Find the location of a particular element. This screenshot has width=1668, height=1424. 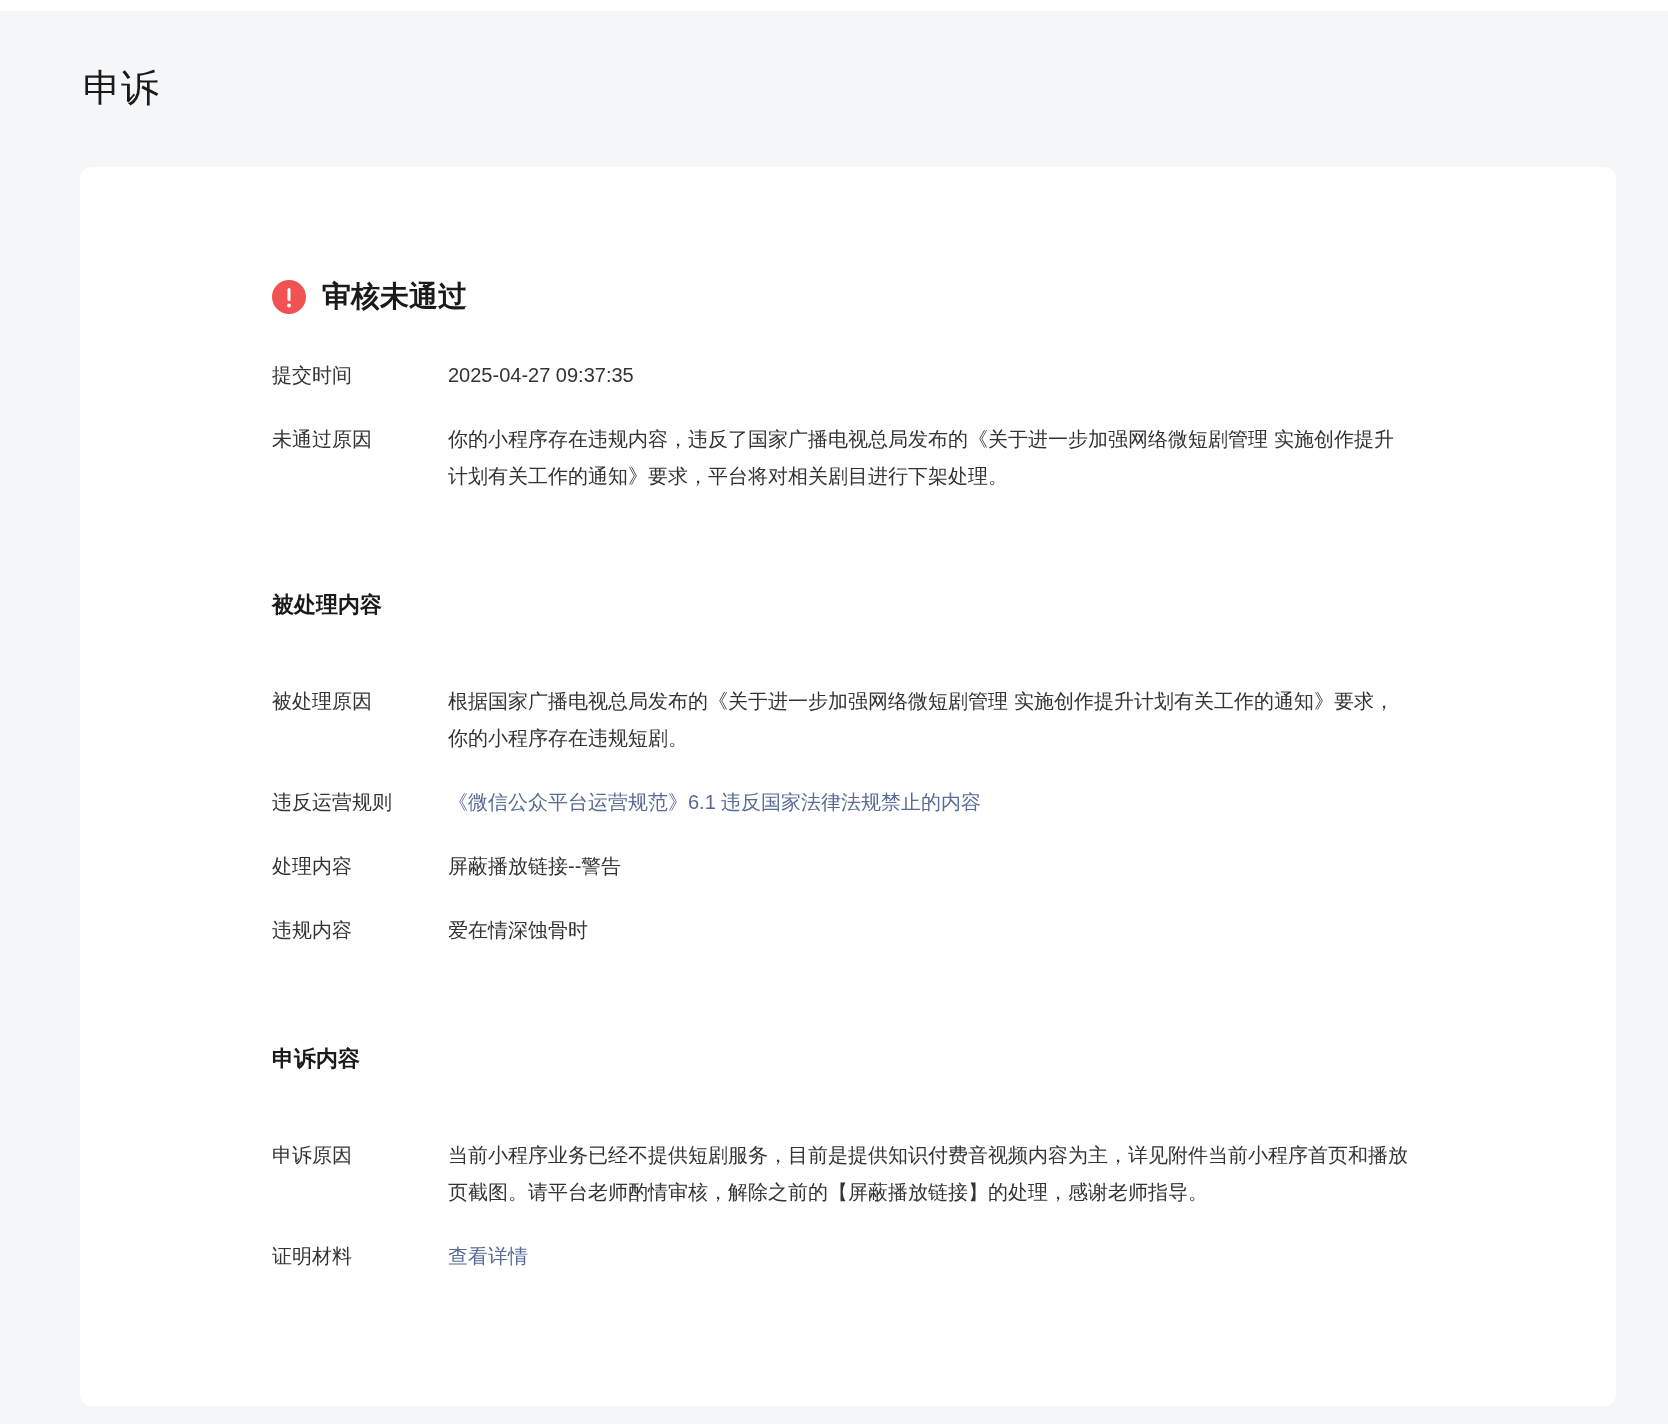

rule-link: 查看详情 is located at coordinates (928, 1256).